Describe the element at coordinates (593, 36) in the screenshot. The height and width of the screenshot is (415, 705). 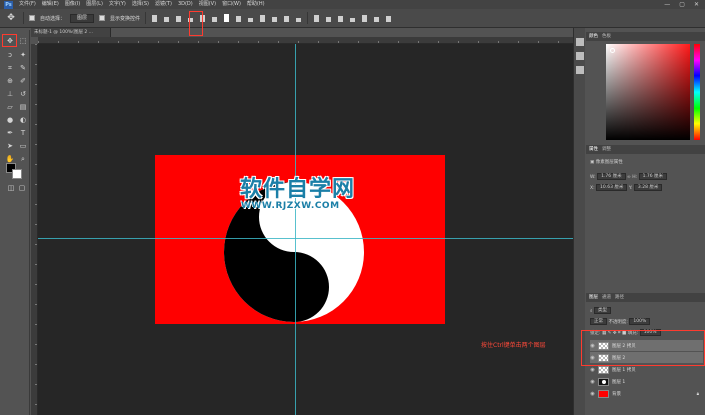
I see `tab-color: 颜色` at that location.